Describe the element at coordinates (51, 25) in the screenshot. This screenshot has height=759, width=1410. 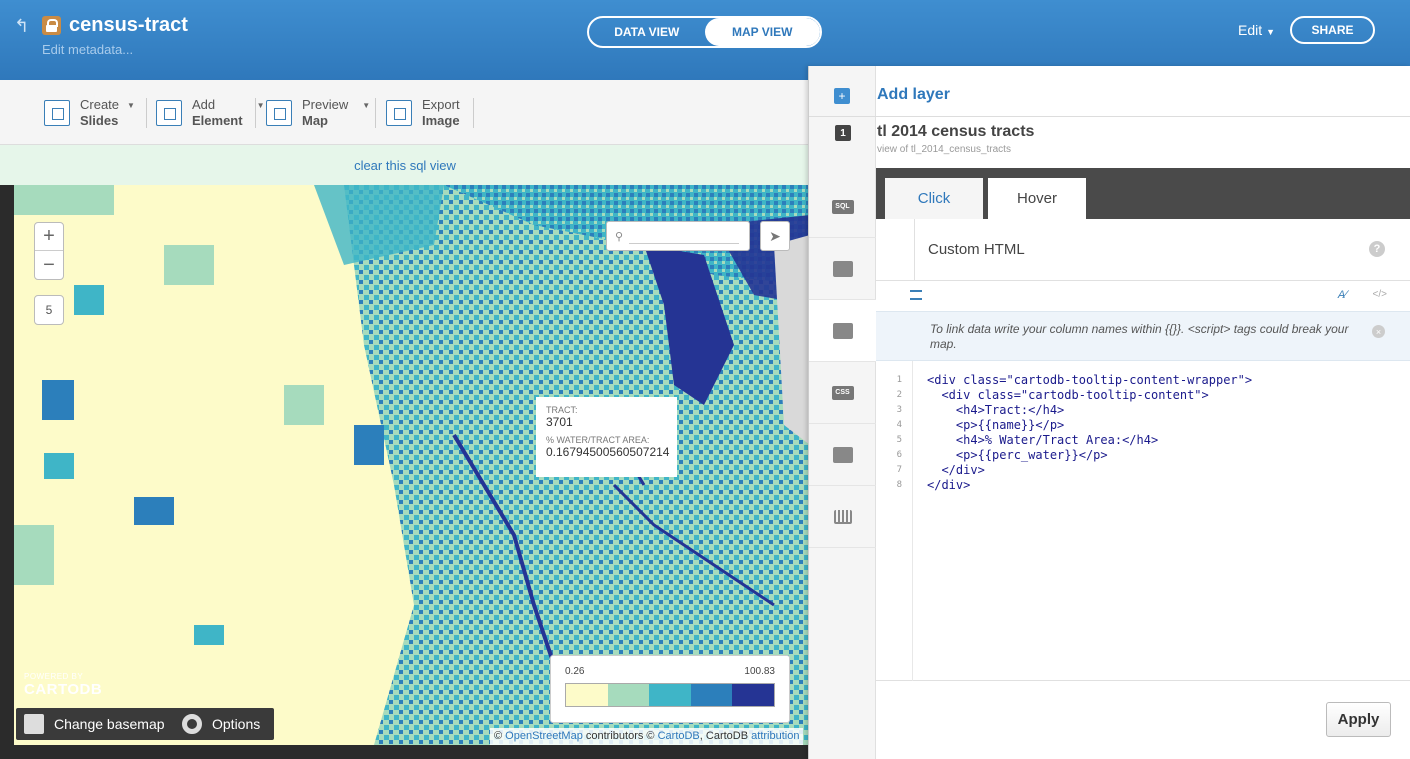
I see `lock-icon` at that location.